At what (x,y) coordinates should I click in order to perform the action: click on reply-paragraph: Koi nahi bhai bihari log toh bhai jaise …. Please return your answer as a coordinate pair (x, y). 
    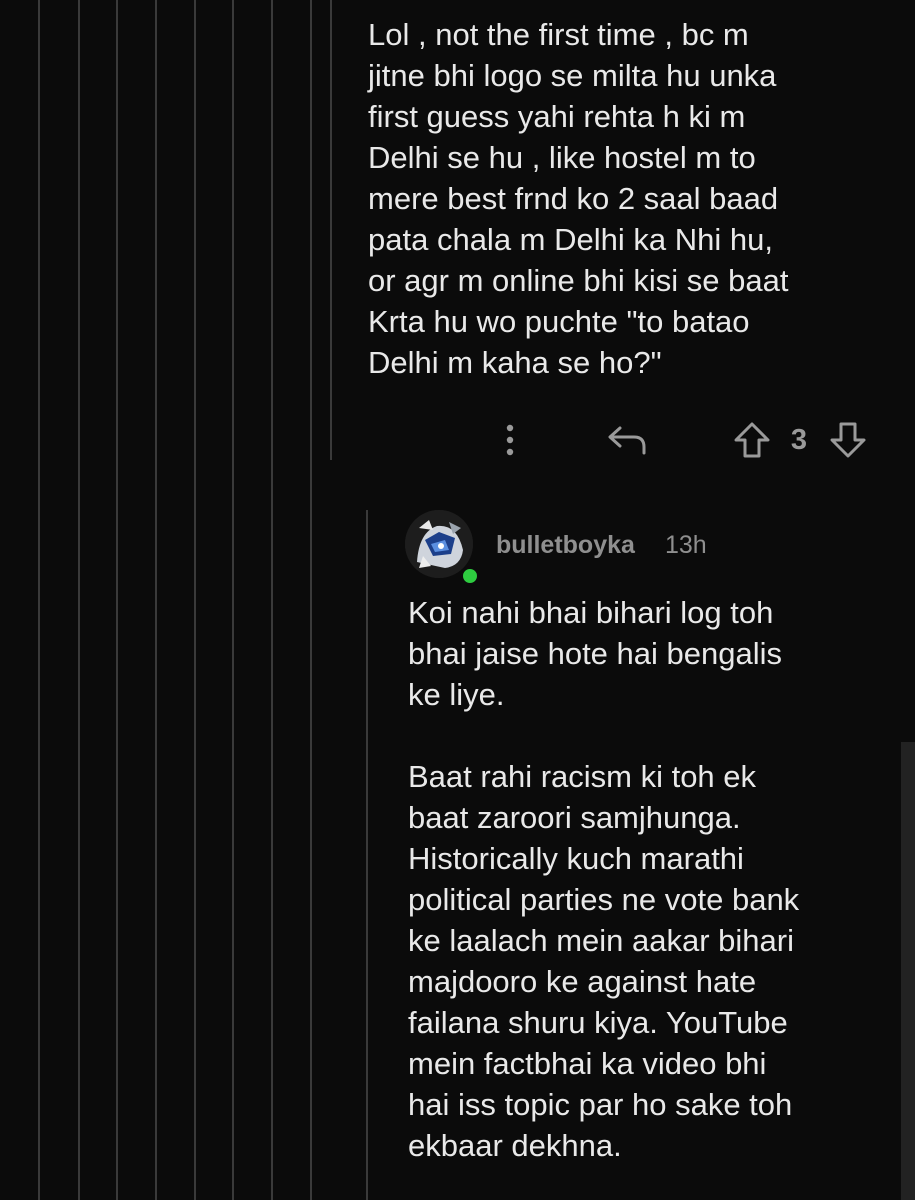
    Looking at the image, I should click on (595, 653).